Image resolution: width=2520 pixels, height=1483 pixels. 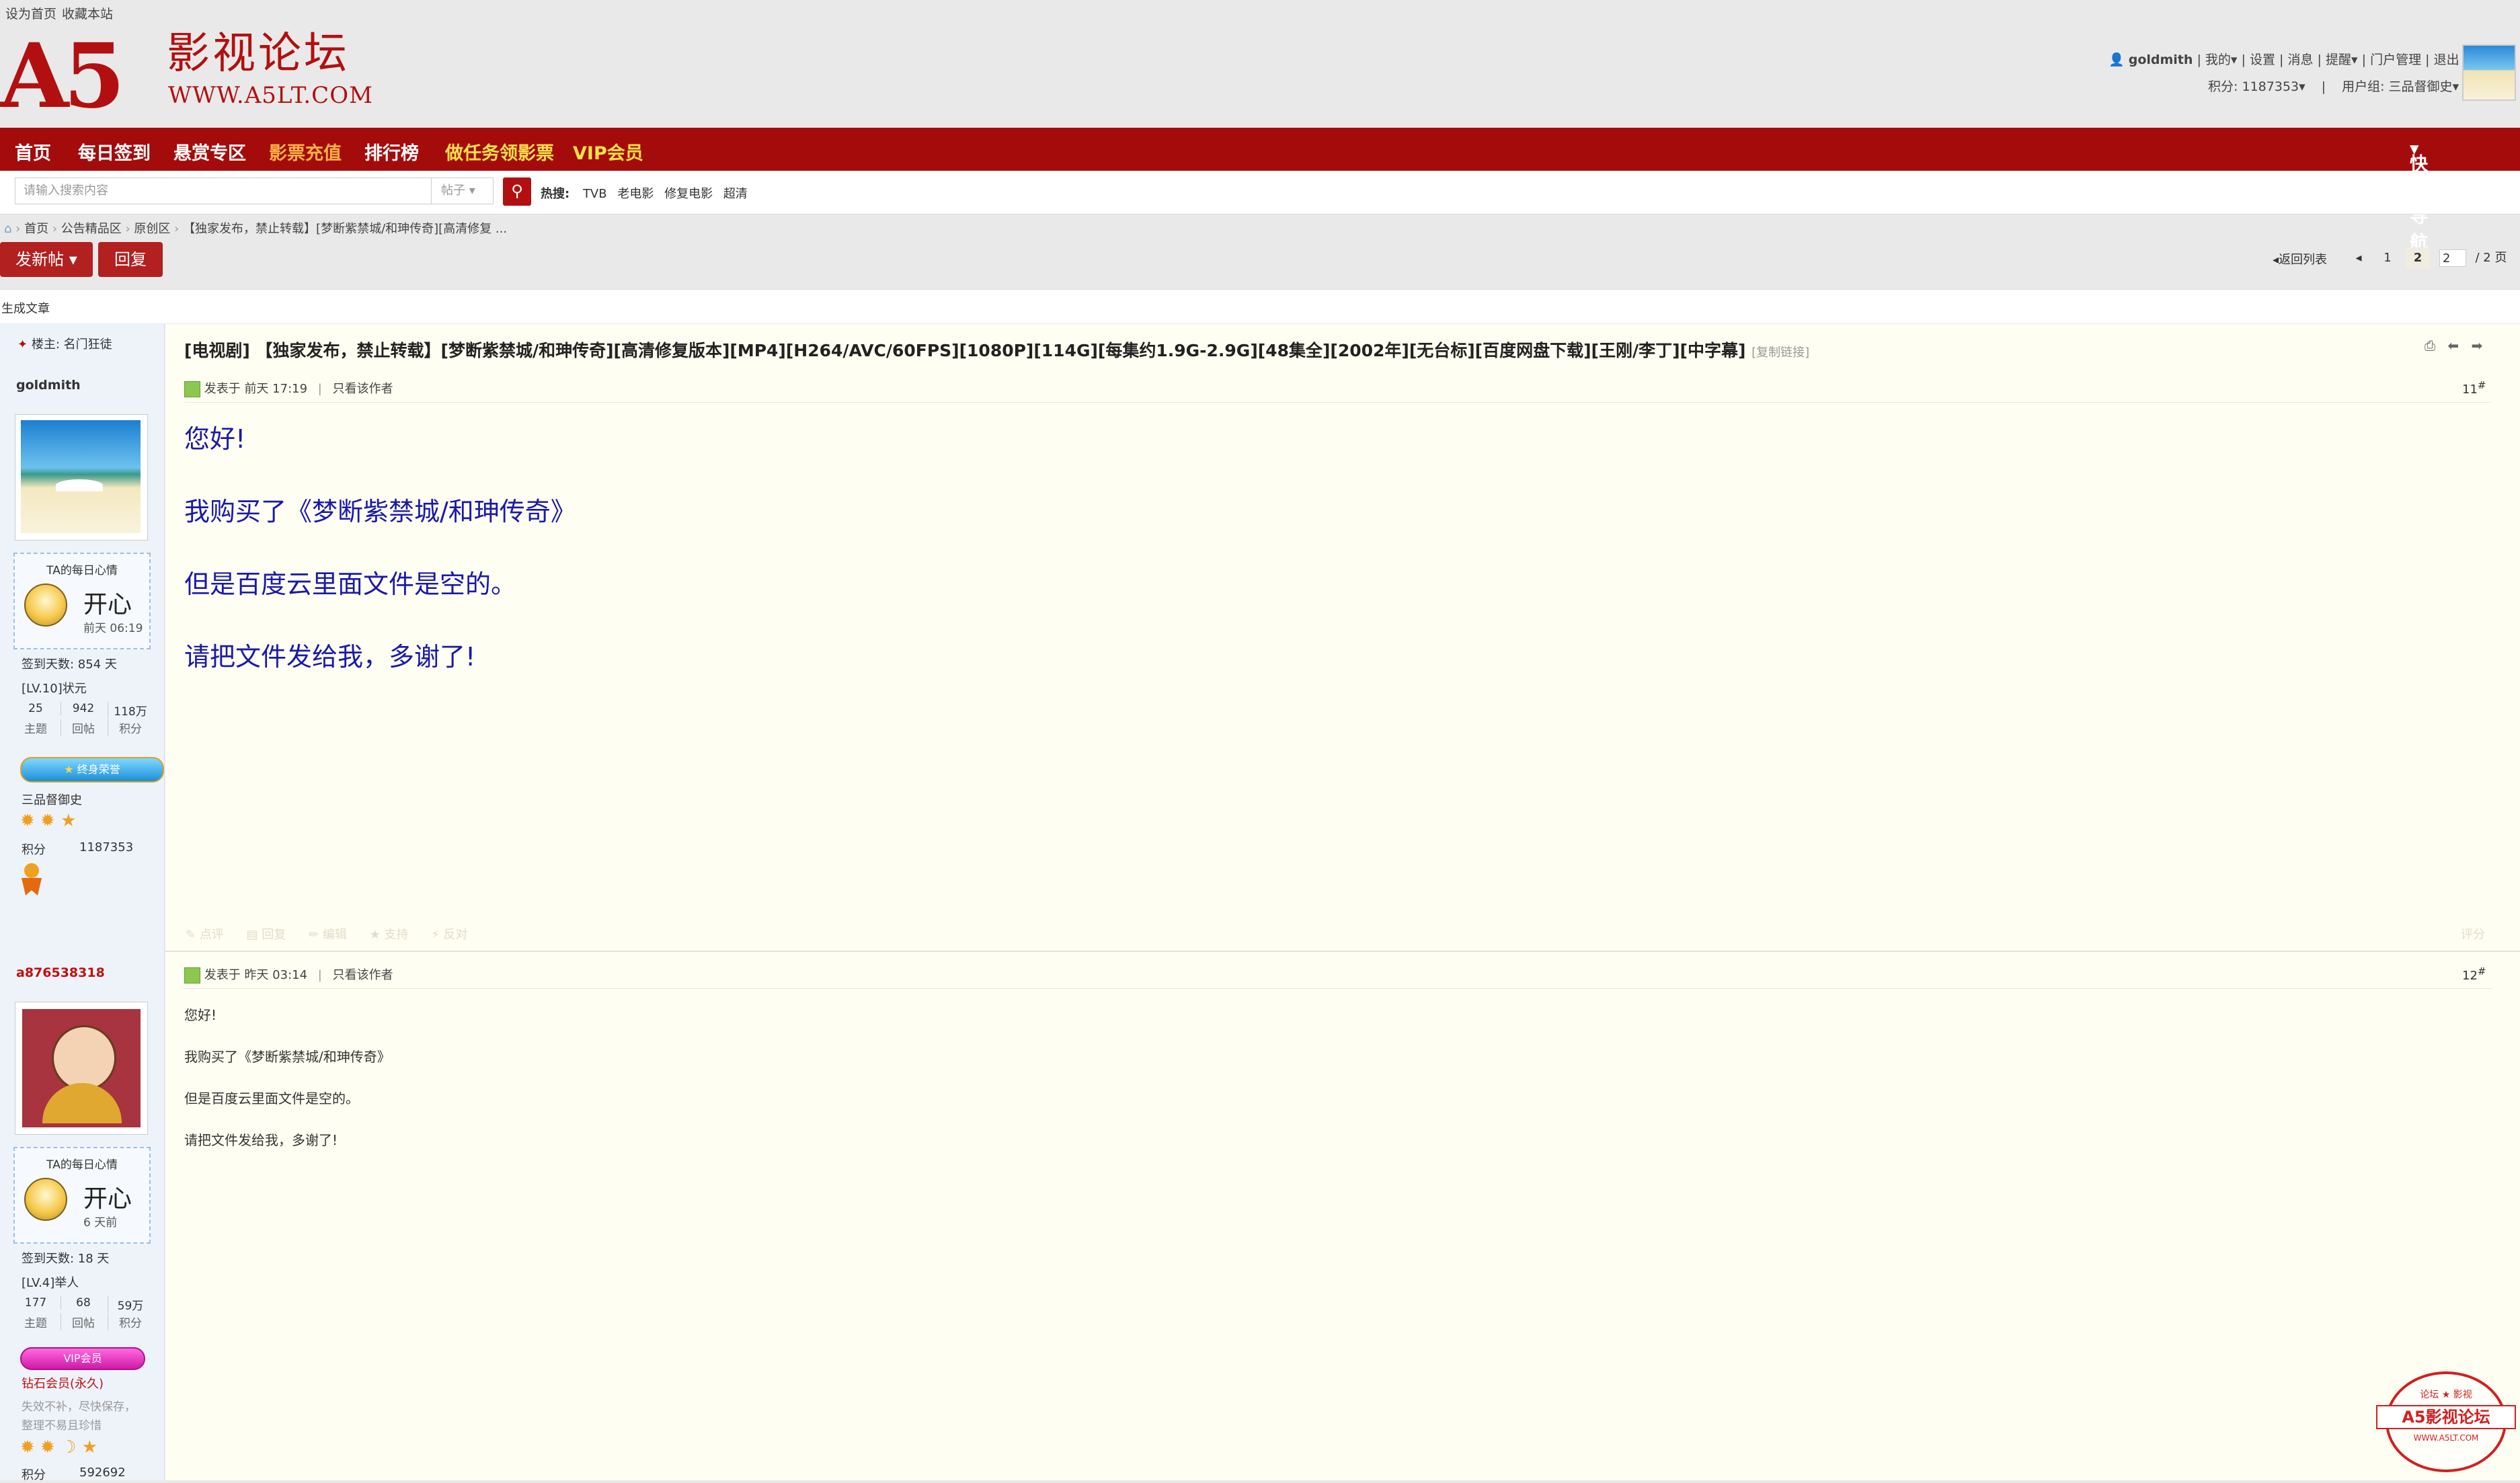 I want to click on user-points-menu: 积分: 1187353, so click(x=2253, y=86).